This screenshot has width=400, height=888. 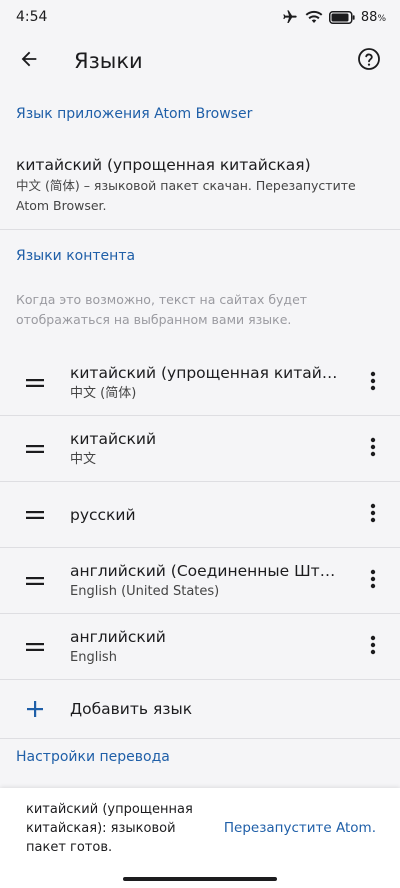 I want to click on battery-icon, so click(x=341, y=17).